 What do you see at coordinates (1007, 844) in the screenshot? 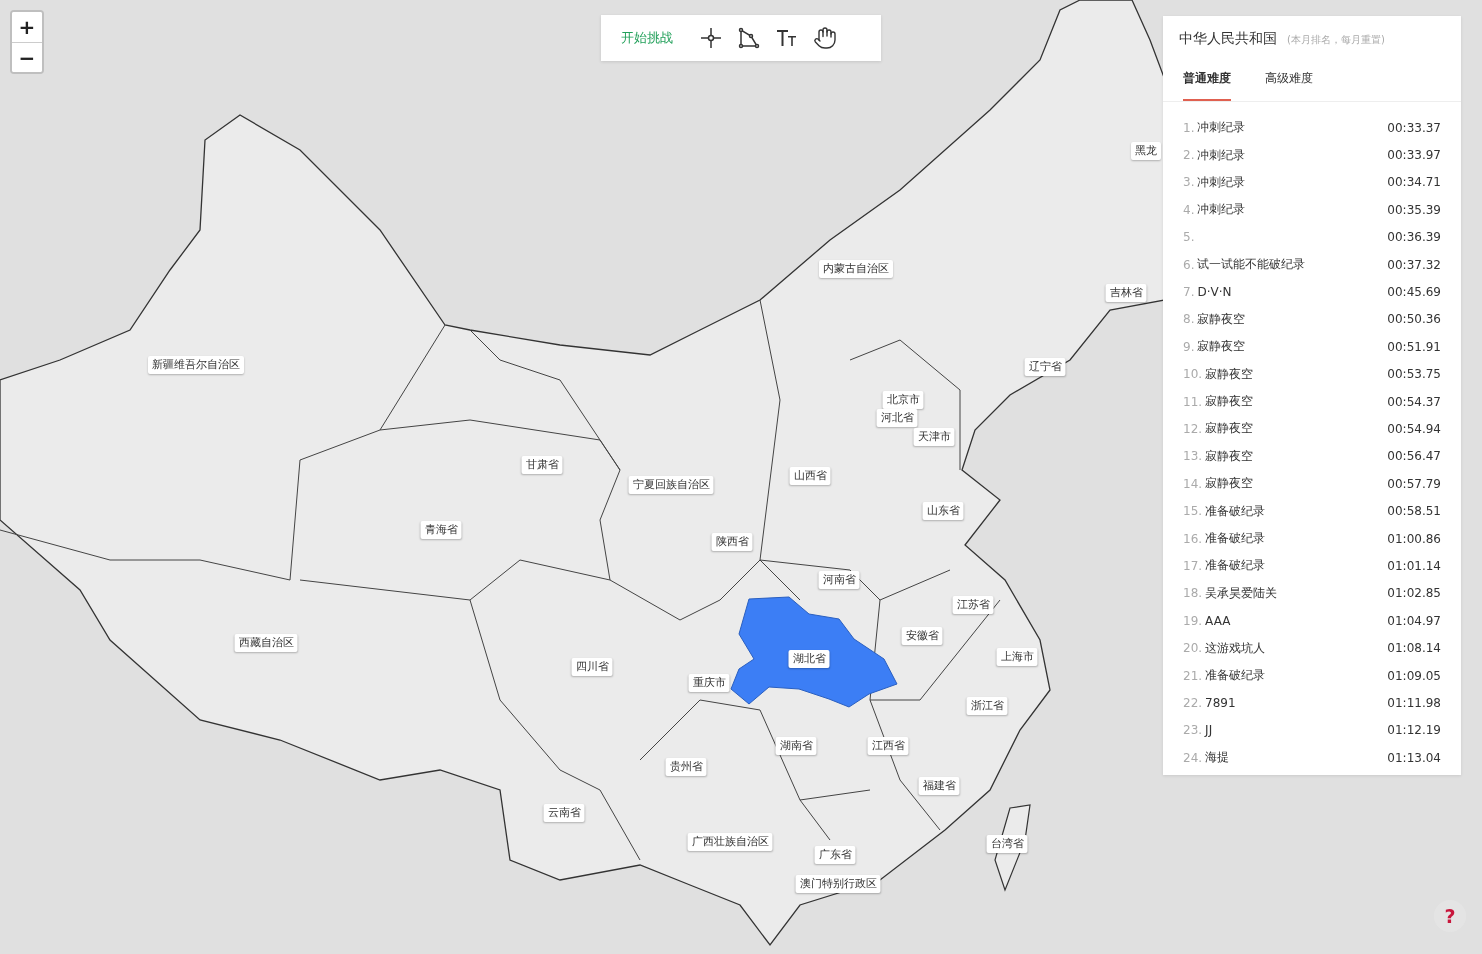
I see `province-label: 台湾省` at bounding box center [1007, 844].